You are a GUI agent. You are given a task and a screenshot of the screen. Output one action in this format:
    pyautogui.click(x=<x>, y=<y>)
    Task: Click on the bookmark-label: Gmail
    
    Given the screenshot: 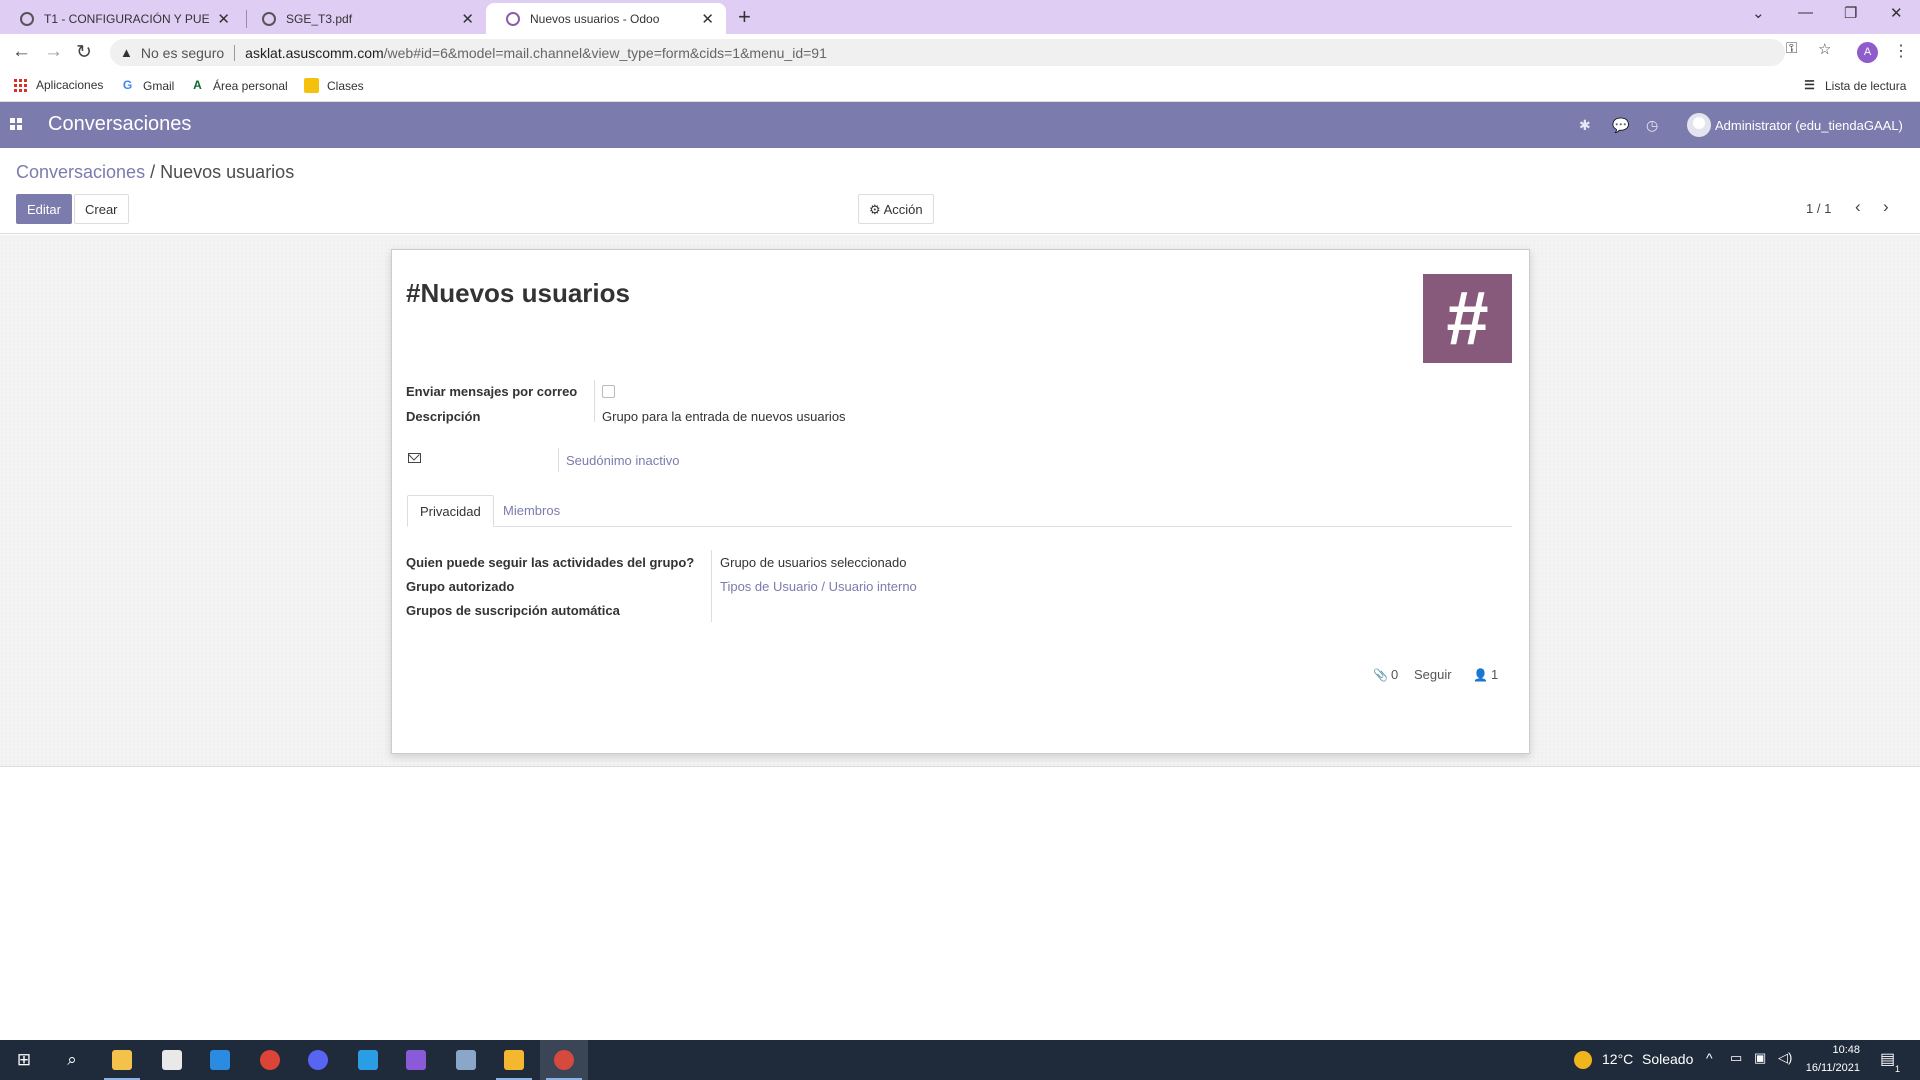 What is the action you would take?
    pyautogui.click(x=159, y=85)
    